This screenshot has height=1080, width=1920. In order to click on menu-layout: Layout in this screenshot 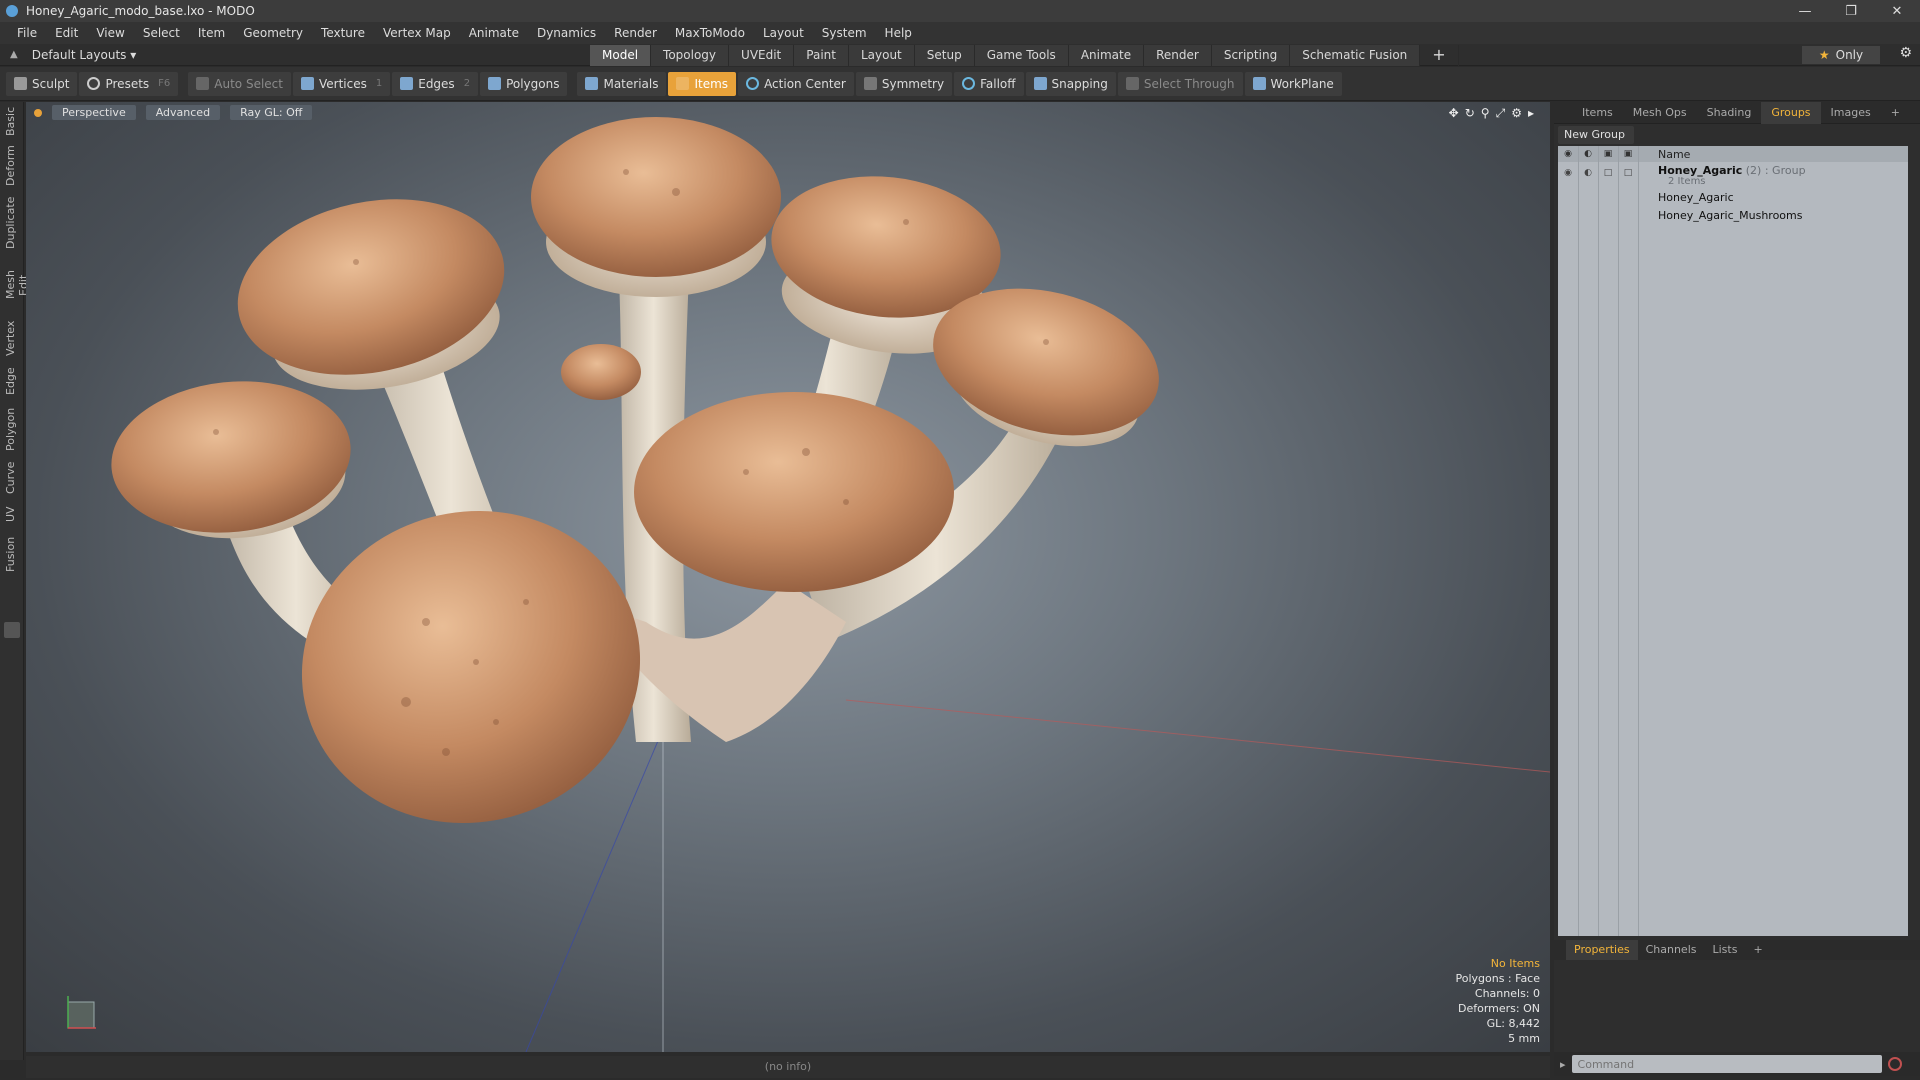, I will do `click(783, 33)`.